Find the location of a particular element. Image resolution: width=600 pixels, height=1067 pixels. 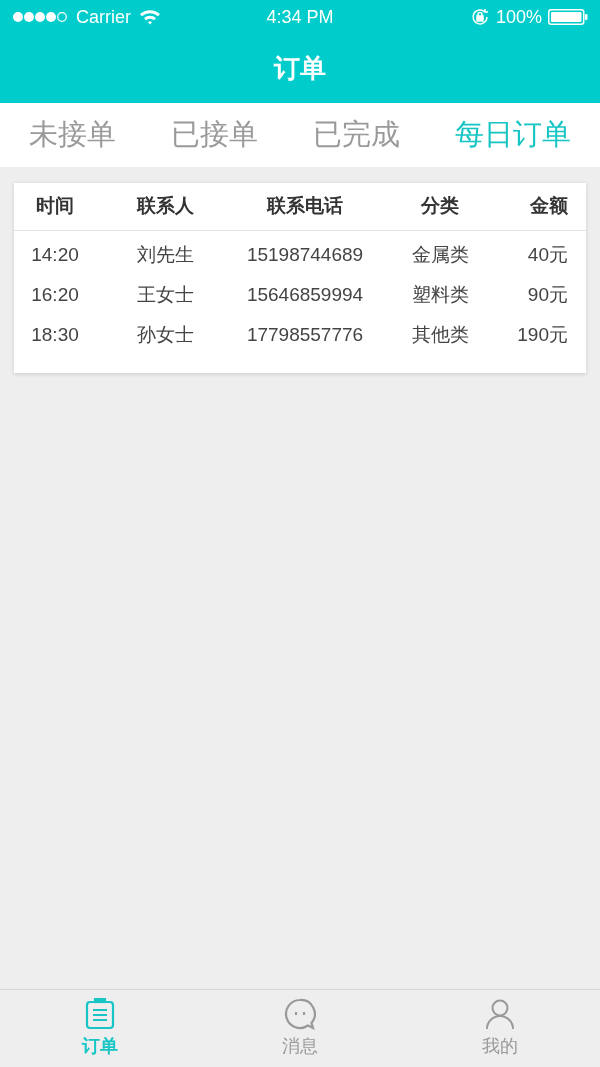

tab-bar-item: 我的 is located at coordinates (500, 1028).